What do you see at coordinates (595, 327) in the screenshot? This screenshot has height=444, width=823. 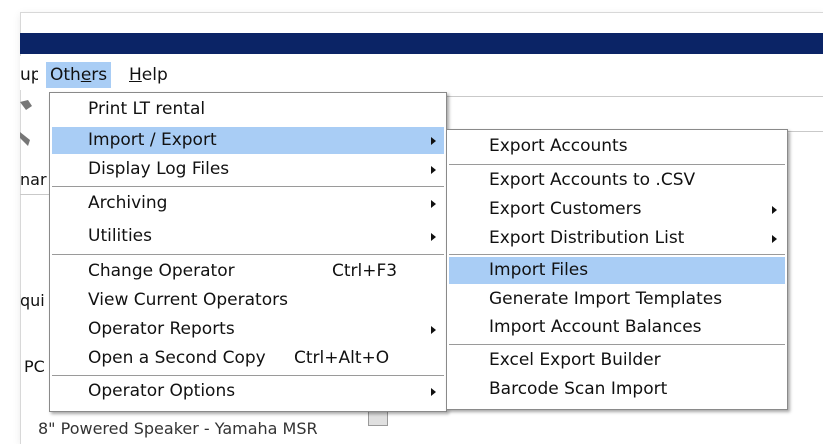 I see `menu-item-label: Import Account Balances` at bounding box center [595, 327].